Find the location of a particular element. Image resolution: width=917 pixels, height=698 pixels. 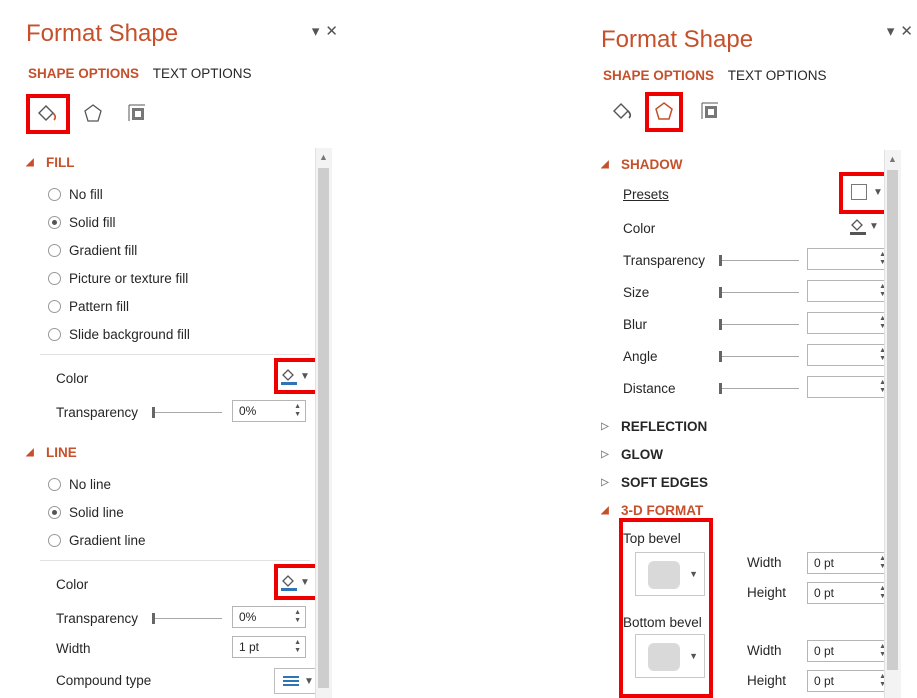

shadow-size-spinner: ▲ ▼ is located at coordinates (849, 291).